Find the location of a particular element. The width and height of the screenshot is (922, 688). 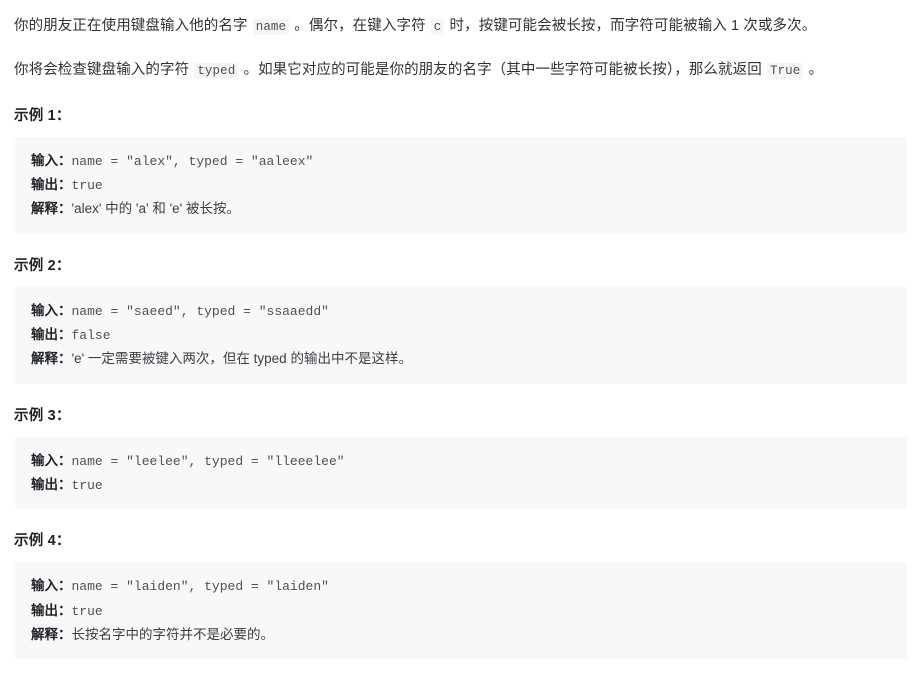

inline-code-c: c is located at coordinates (437, 27).